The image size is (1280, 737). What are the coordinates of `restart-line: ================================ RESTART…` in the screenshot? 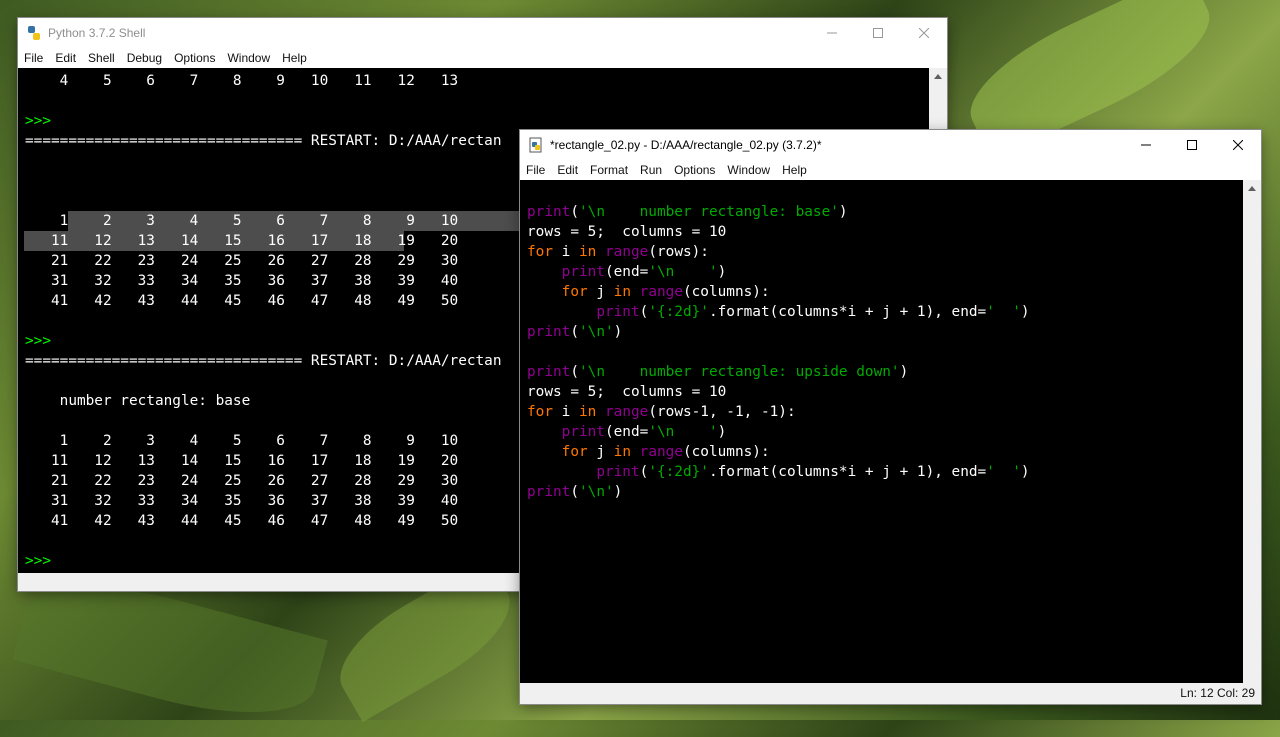 It's located at (263, 141).